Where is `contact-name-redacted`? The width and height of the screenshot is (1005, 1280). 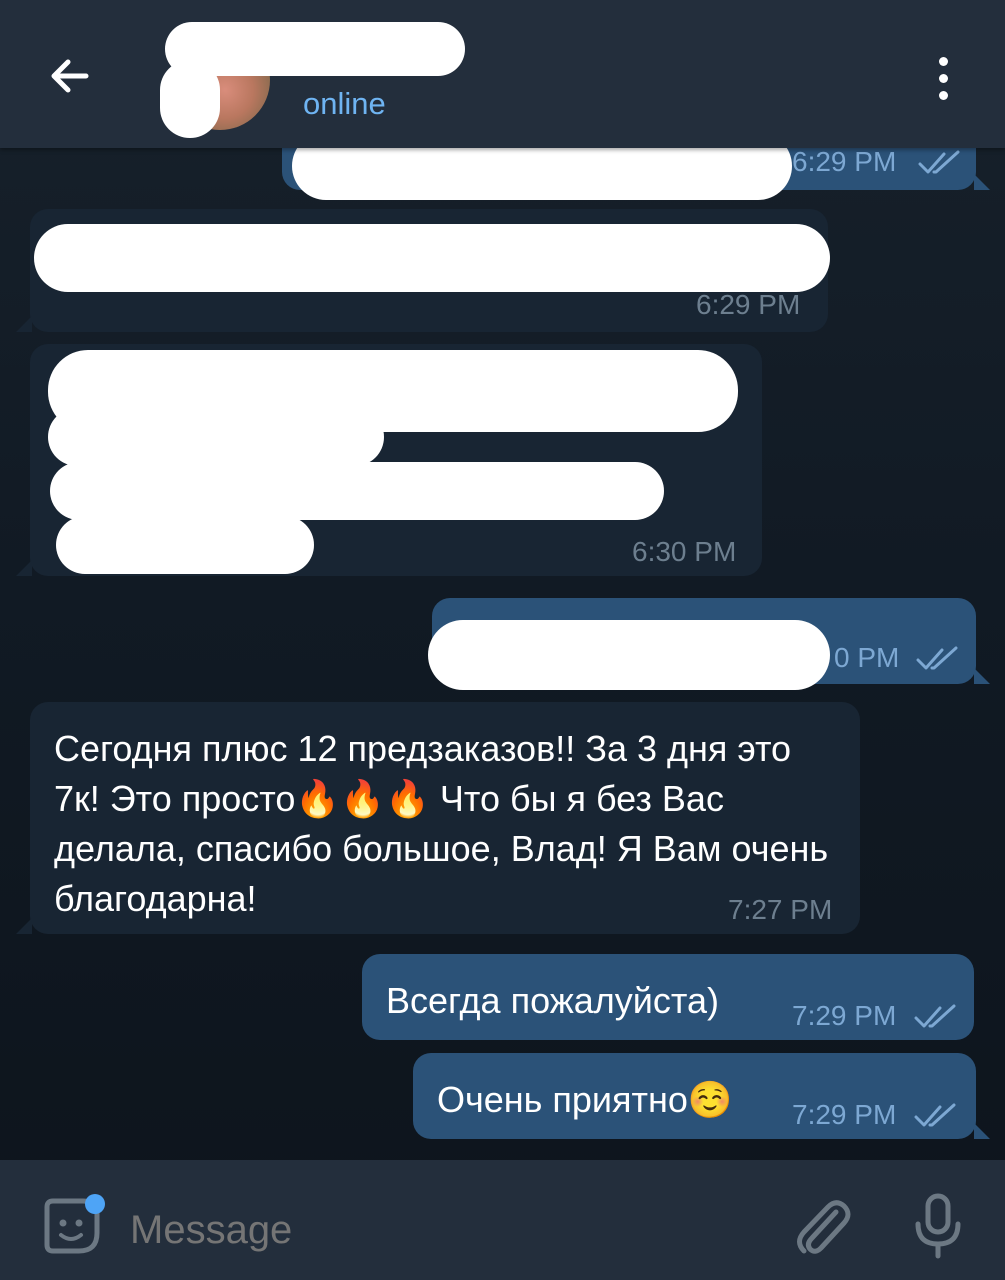 contact-name-redacted is located at coordinates (315, 49).